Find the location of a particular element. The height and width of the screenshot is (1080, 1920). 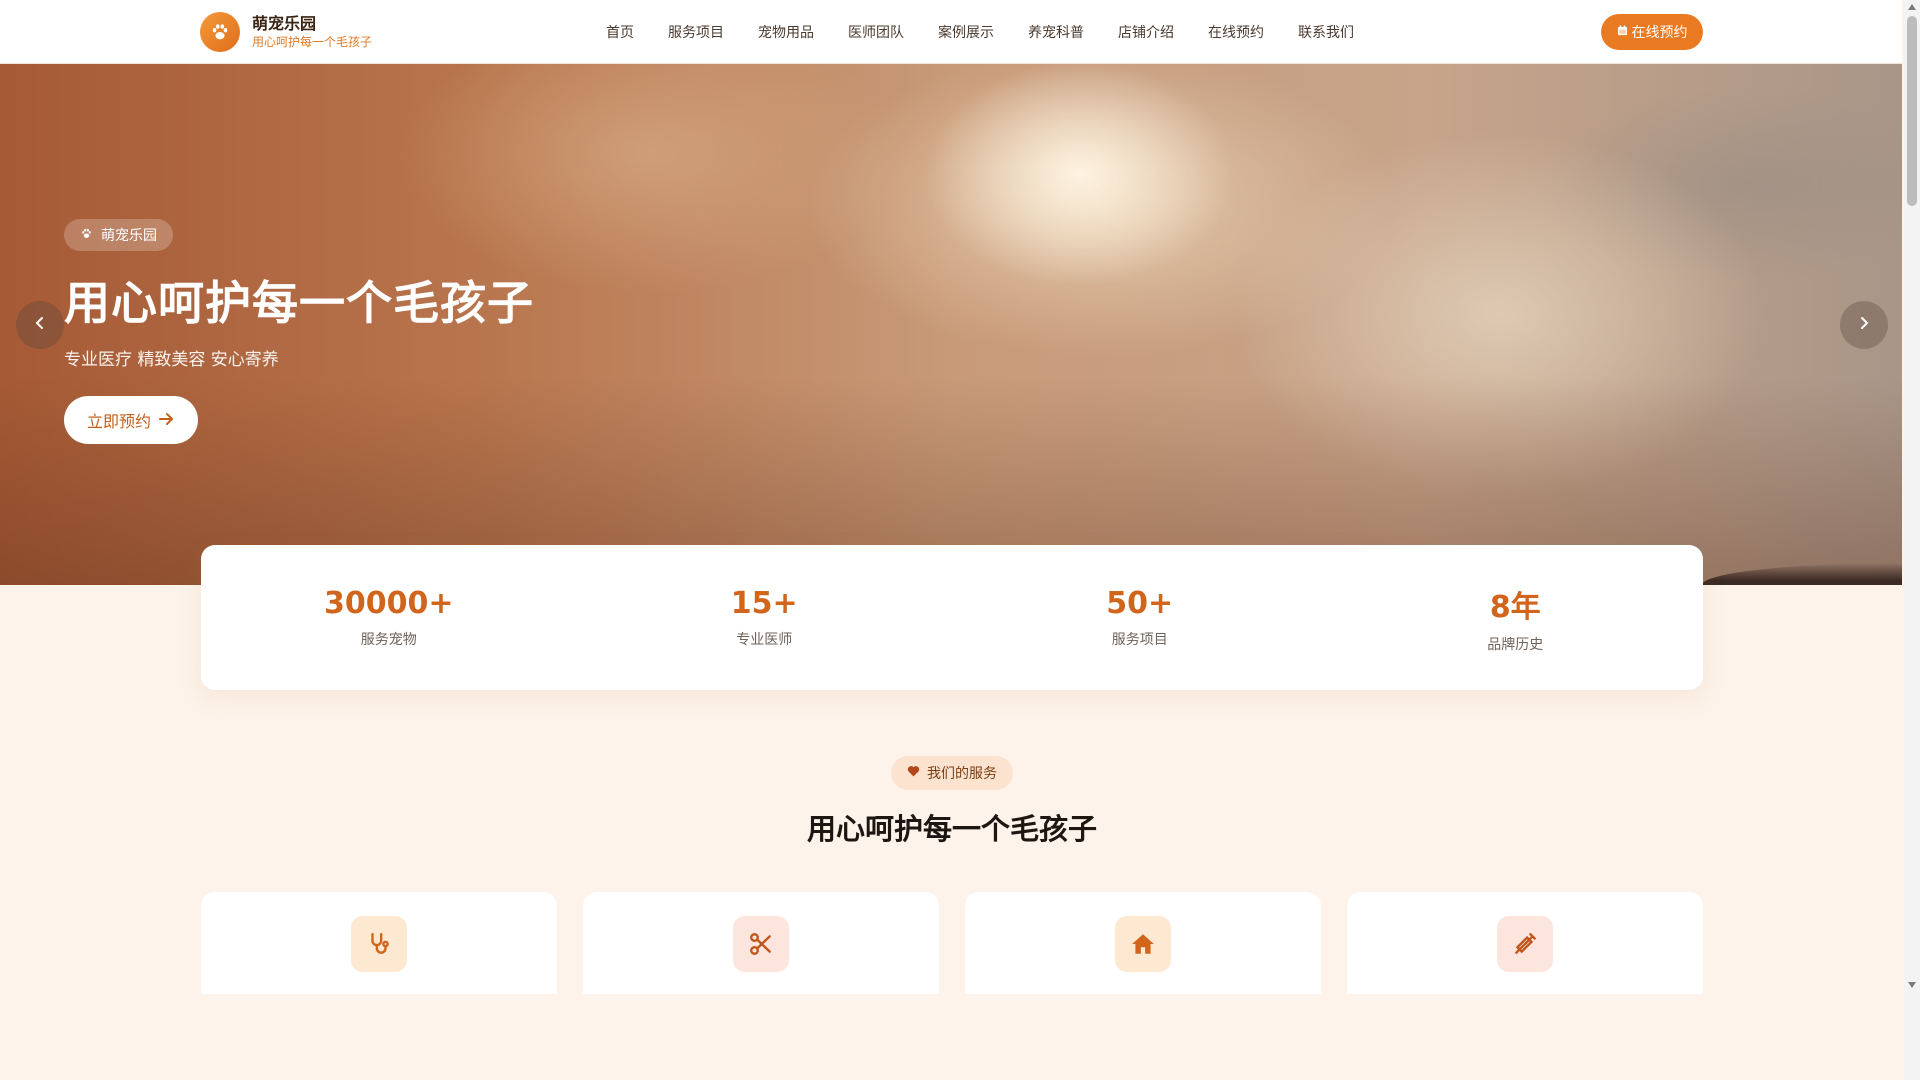

stat-pets: 30000+ 服务宠物 is located at coordinates (389, 617).